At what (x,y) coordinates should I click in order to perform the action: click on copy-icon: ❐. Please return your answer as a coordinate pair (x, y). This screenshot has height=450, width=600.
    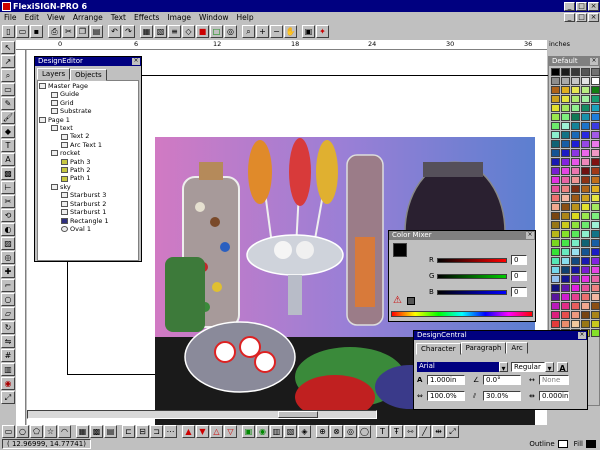
    Looking at the image, I should click on (82, 31).